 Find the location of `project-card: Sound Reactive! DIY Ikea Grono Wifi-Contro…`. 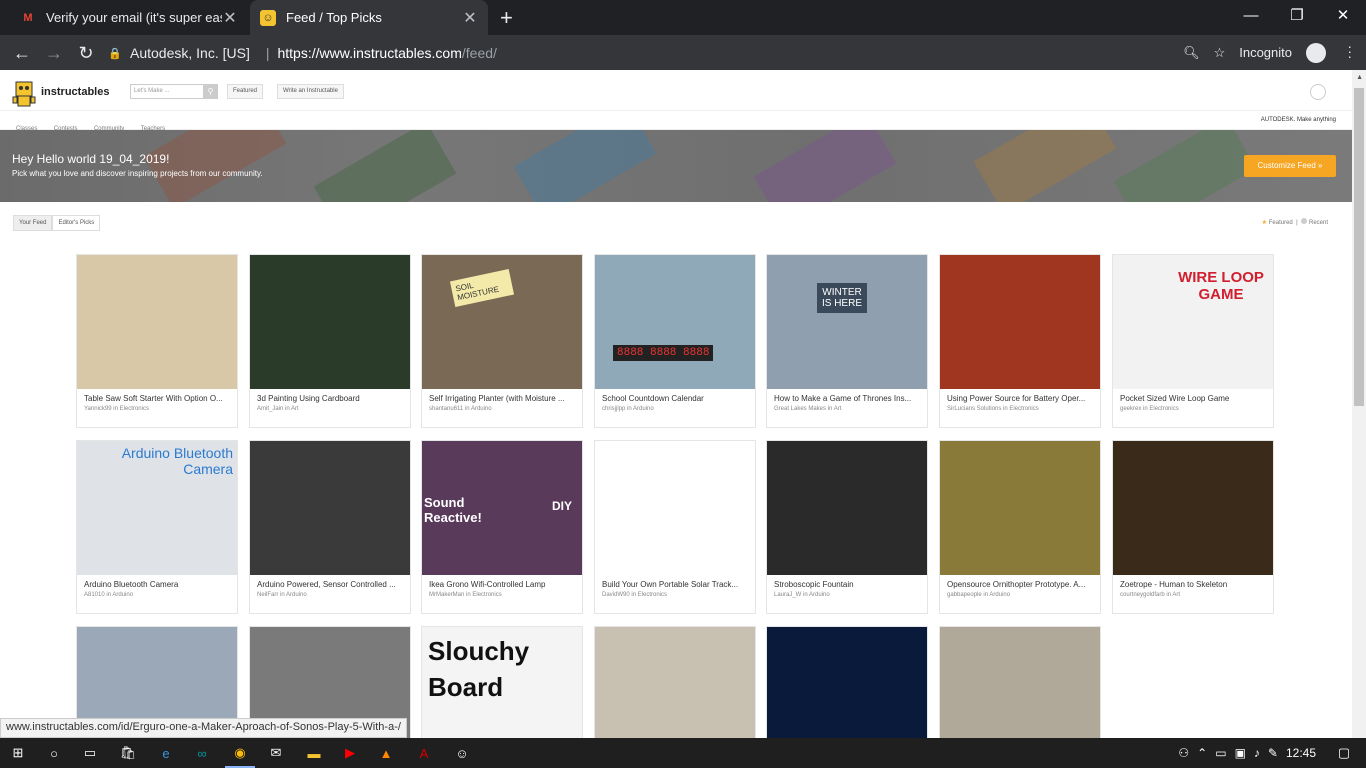

project-card: Sound Reactive! DIY Ikea Grono Wifi-Contro… is located at coordinates (502, 527).